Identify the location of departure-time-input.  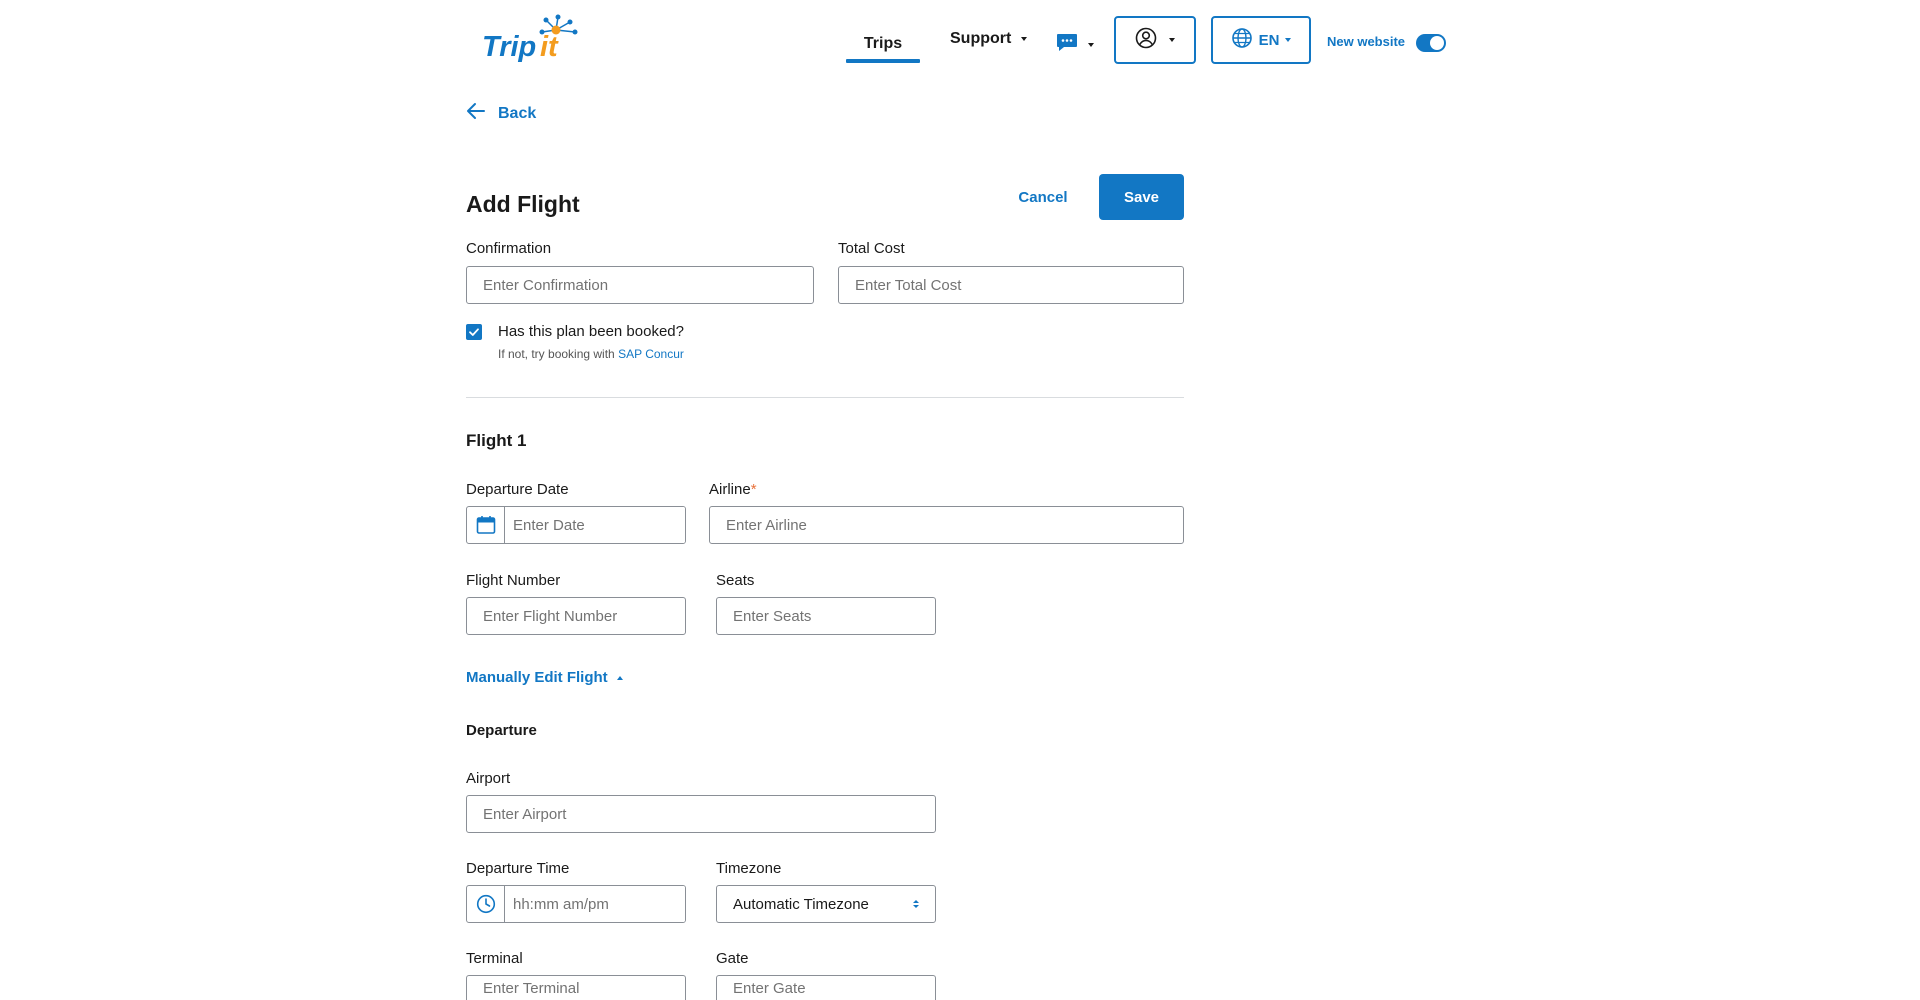
(595, 904).